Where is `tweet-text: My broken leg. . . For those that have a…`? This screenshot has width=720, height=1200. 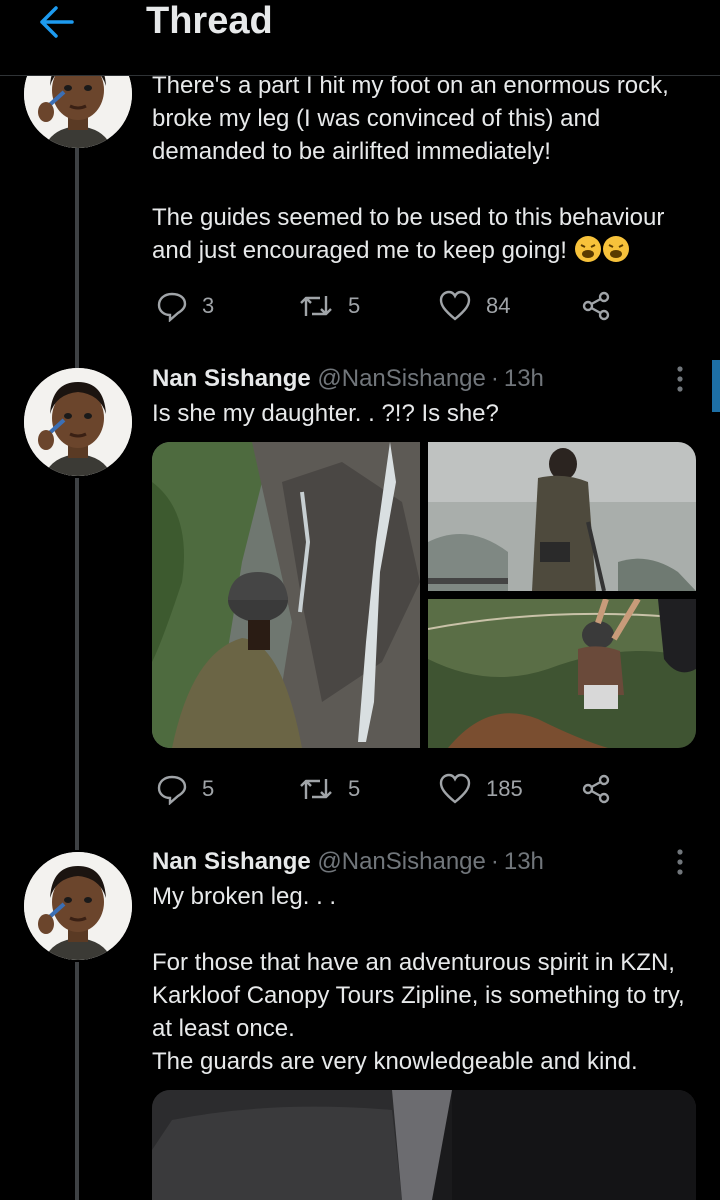
tweet-text: My broken leg. . . For those that have a… is located at coordinates (418, 979).